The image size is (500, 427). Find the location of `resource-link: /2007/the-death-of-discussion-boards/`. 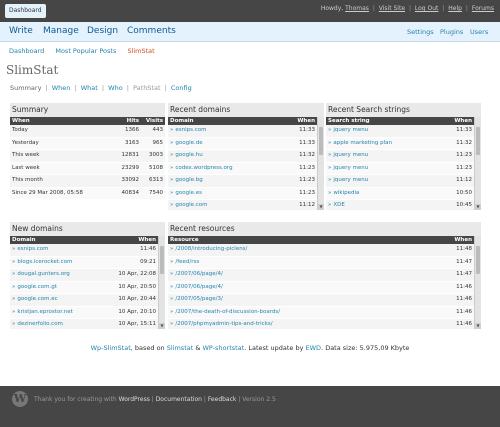

resource-link: /2007/the-death-of-discussion-boards/ is located at coordinates (227, 312).